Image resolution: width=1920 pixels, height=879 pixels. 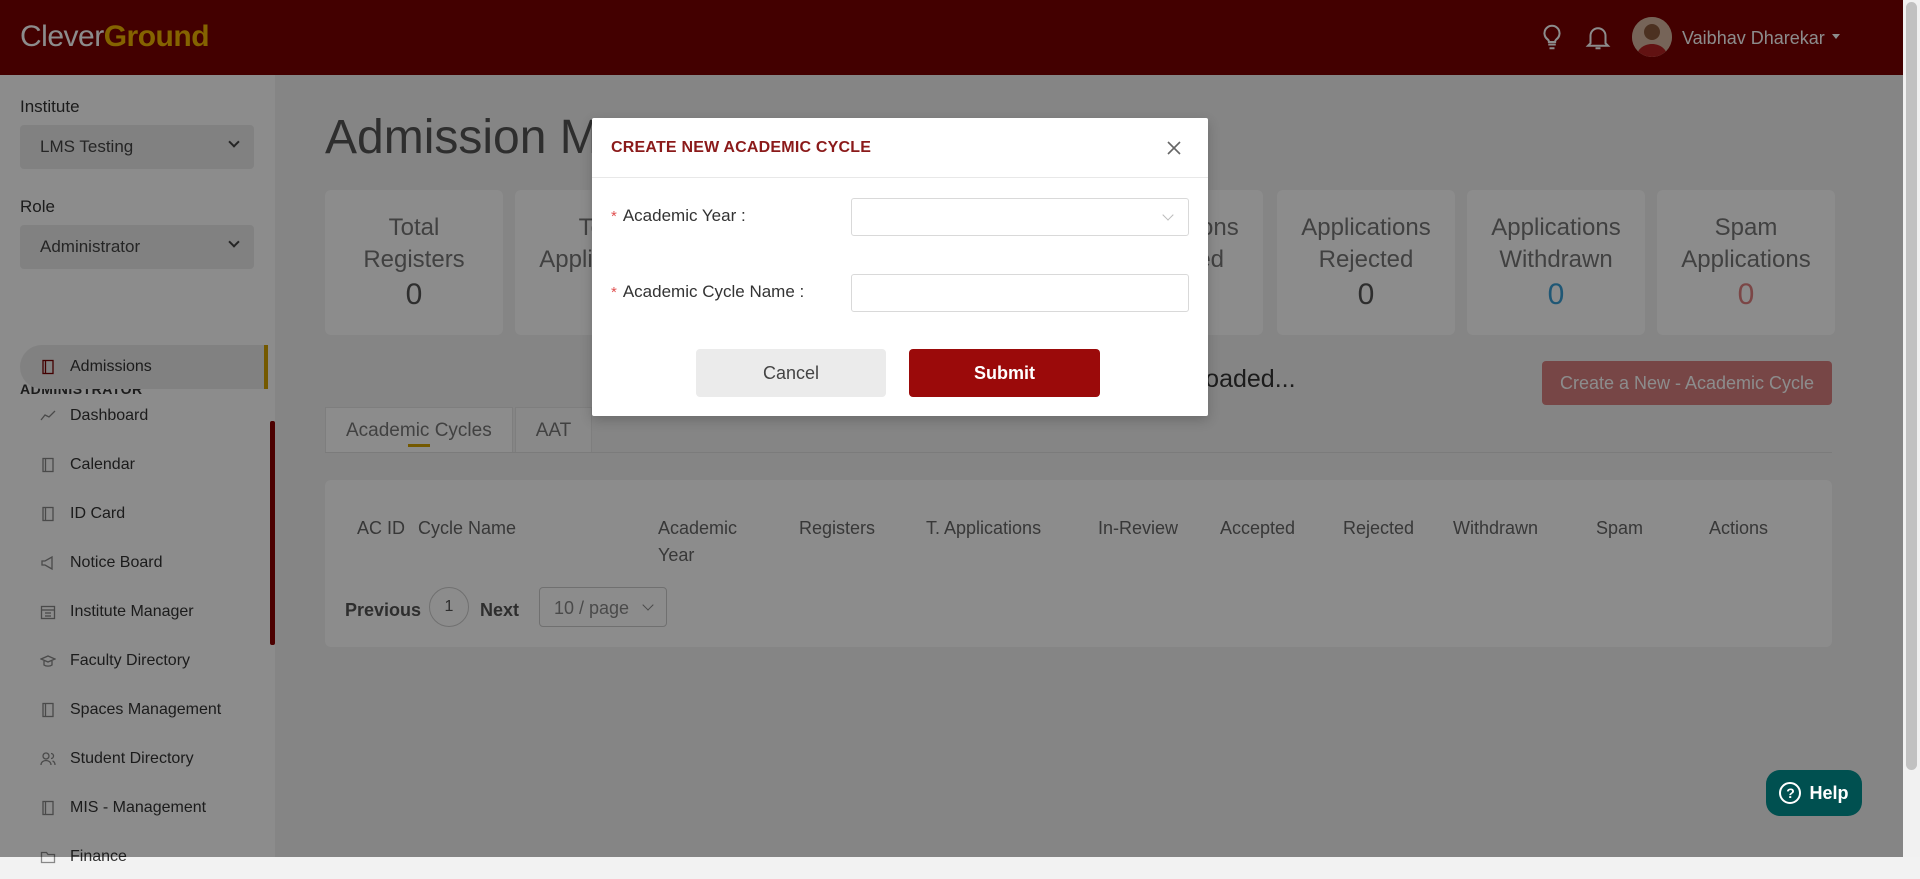 I want to click on academic-cycle-name-label: * Academic Cycle Name :, so click(x=708, y=291).